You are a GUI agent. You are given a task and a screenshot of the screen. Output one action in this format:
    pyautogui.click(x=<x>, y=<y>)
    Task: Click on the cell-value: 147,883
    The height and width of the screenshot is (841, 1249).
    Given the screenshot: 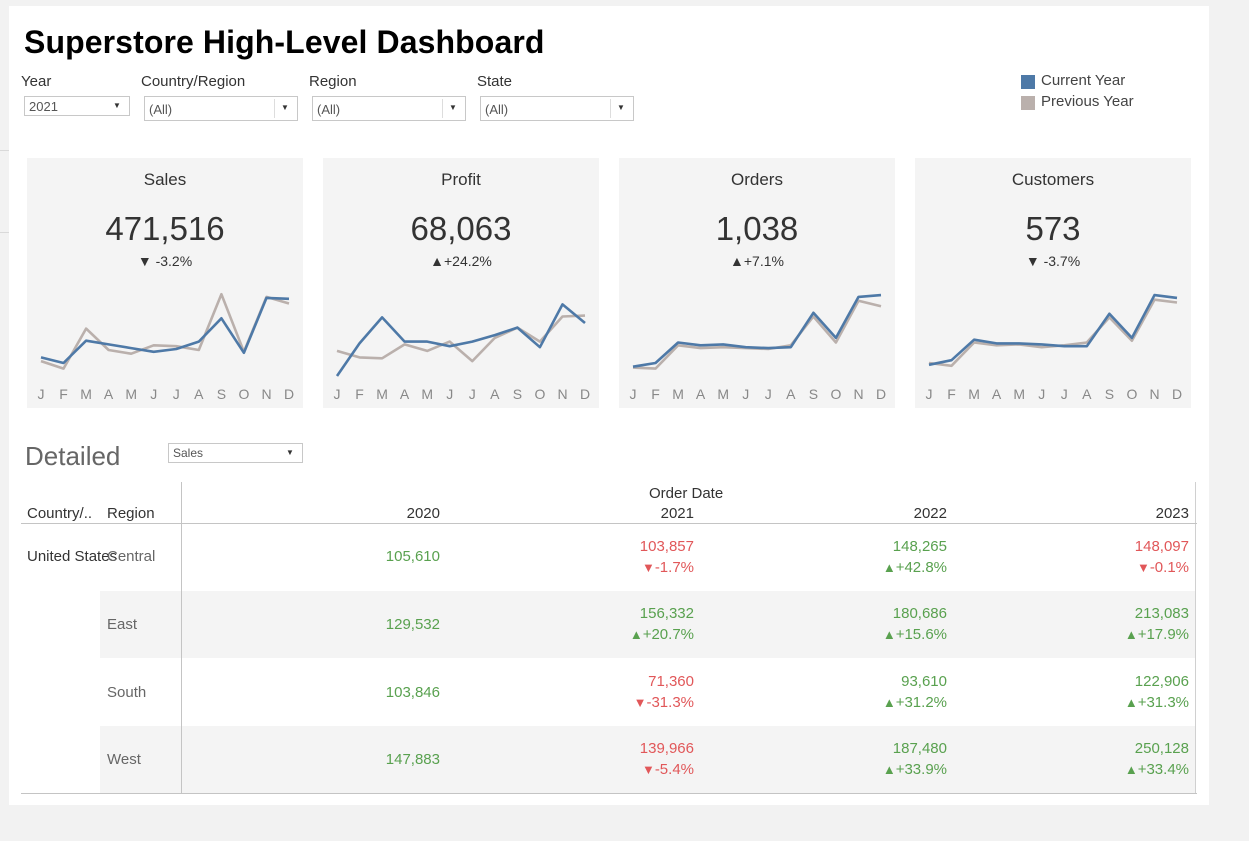 What is the action you would take?
    pyautogui.click(x=413, y=759)
    